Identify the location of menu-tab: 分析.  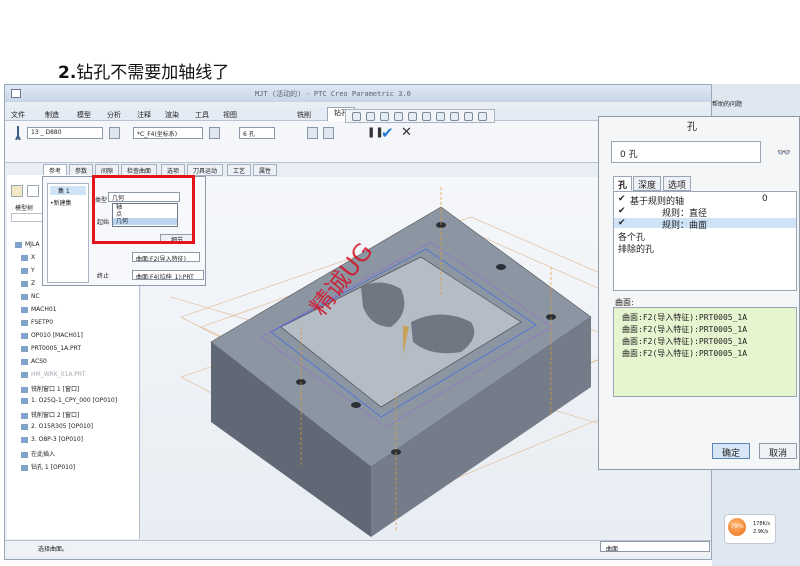
(114, 115).